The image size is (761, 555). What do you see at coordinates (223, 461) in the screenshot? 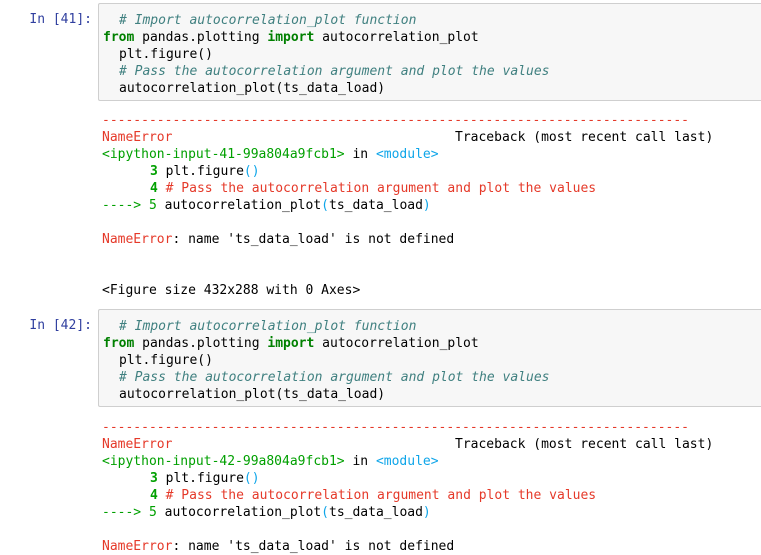
I see `ipython-input-ref: <ipython-input-42-99a804a9fcb1>` at bounding box center [223, 461].